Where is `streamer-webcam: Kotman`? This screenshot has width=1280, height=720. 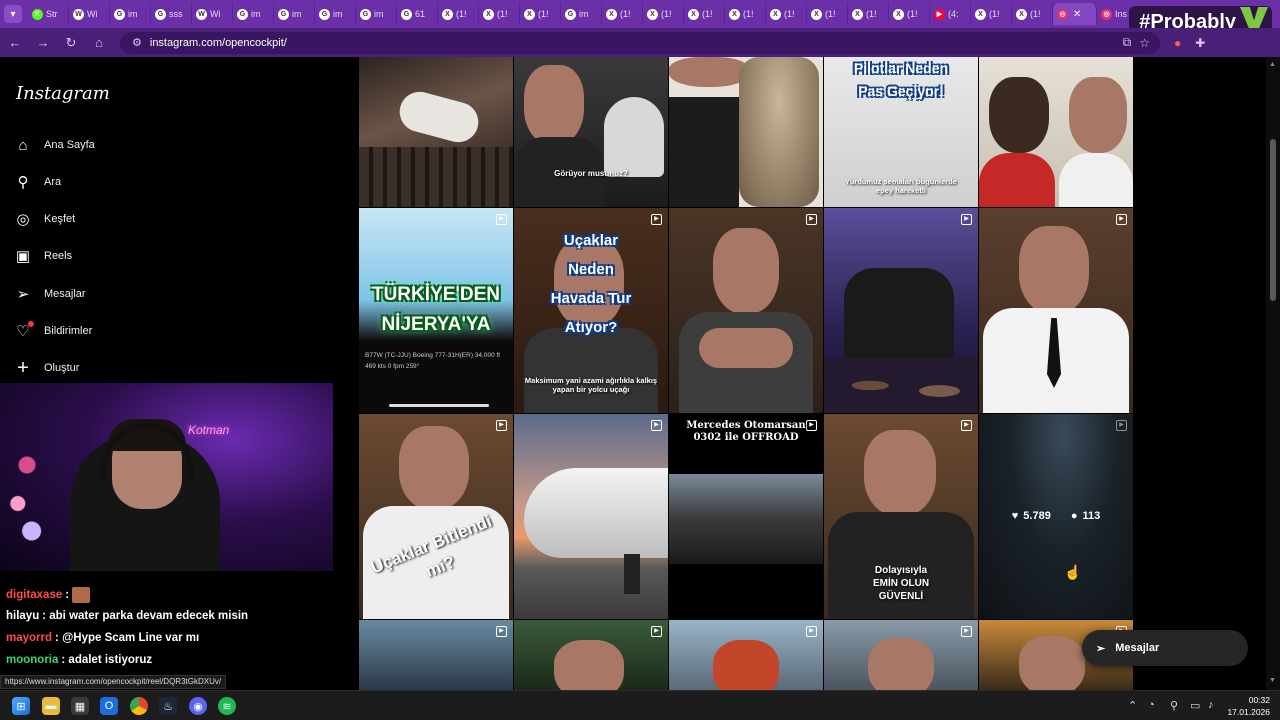 streamer-webcam: Kotman is located at coordinates (166, 477).